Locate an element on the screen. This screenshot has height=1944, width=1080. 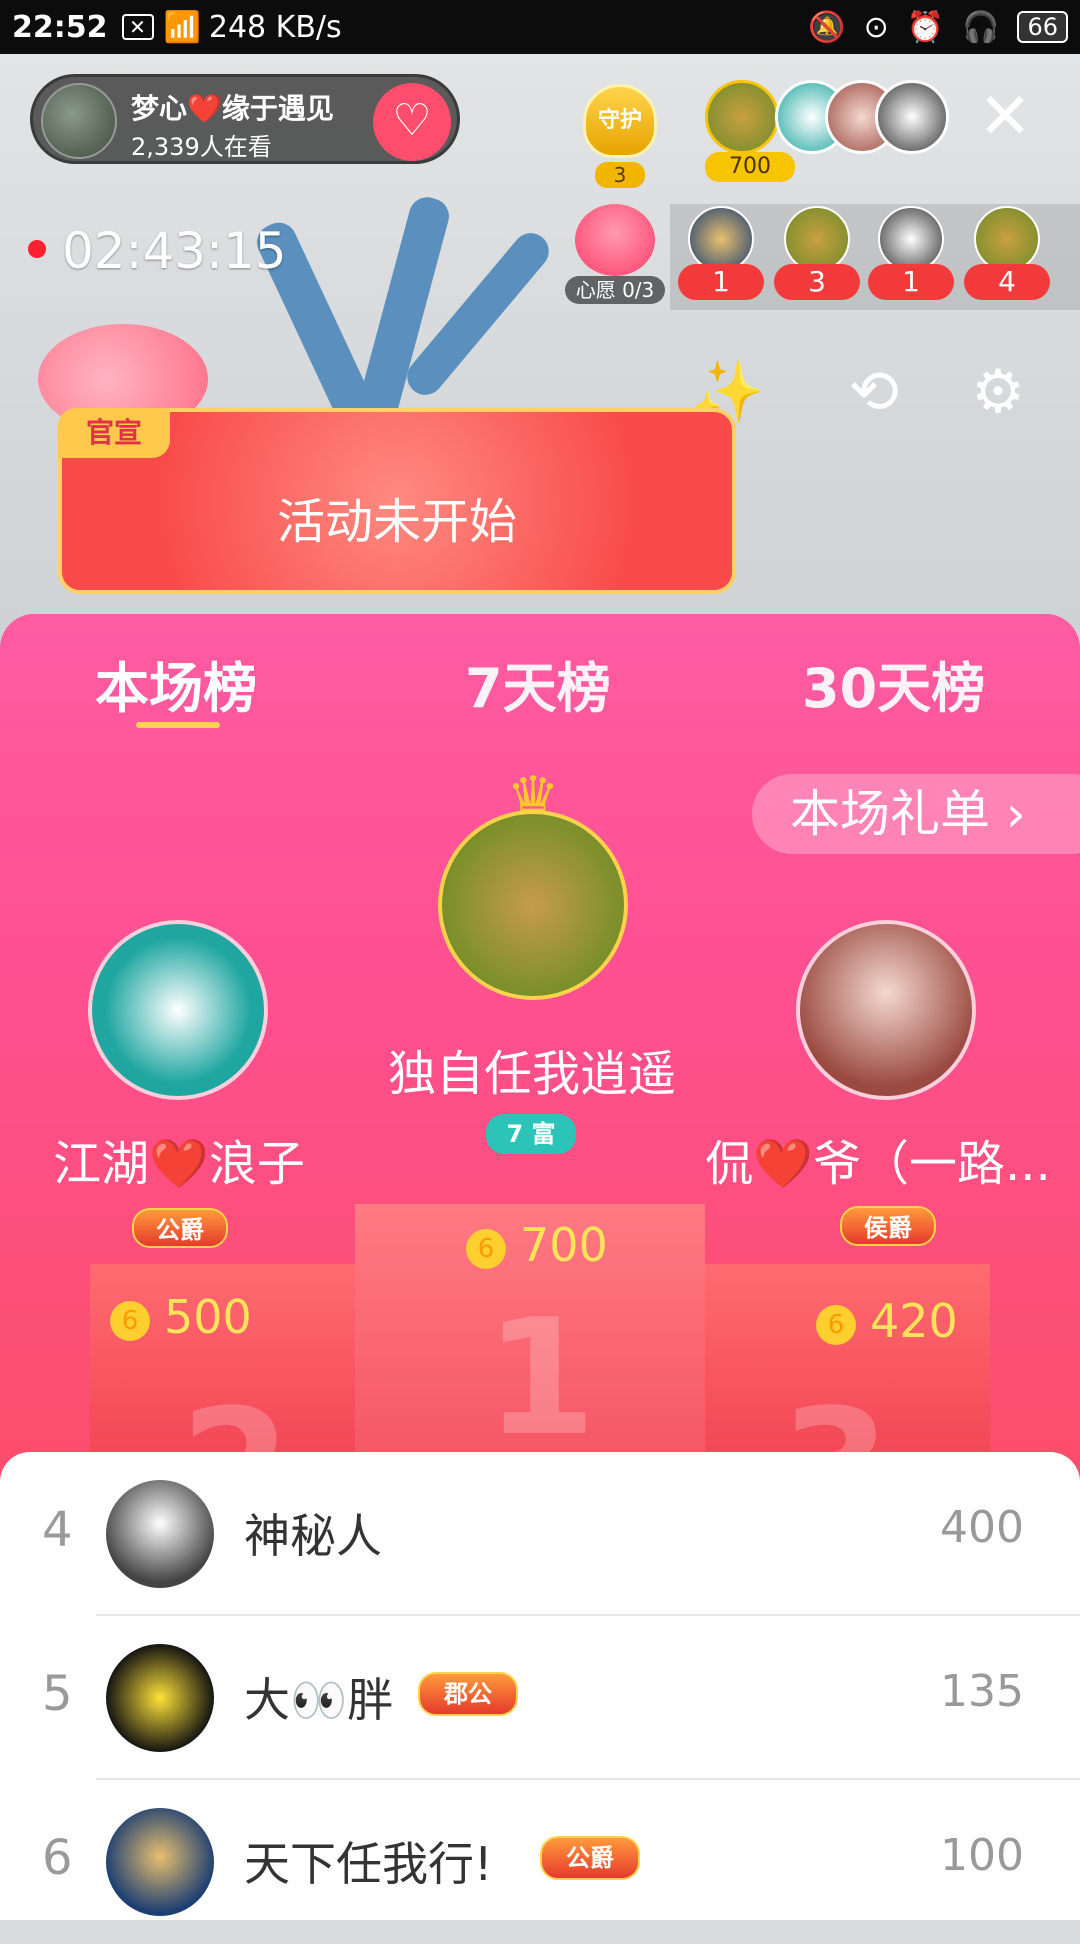
mute-icon: 🔕 is located at coordinates (827, 27).